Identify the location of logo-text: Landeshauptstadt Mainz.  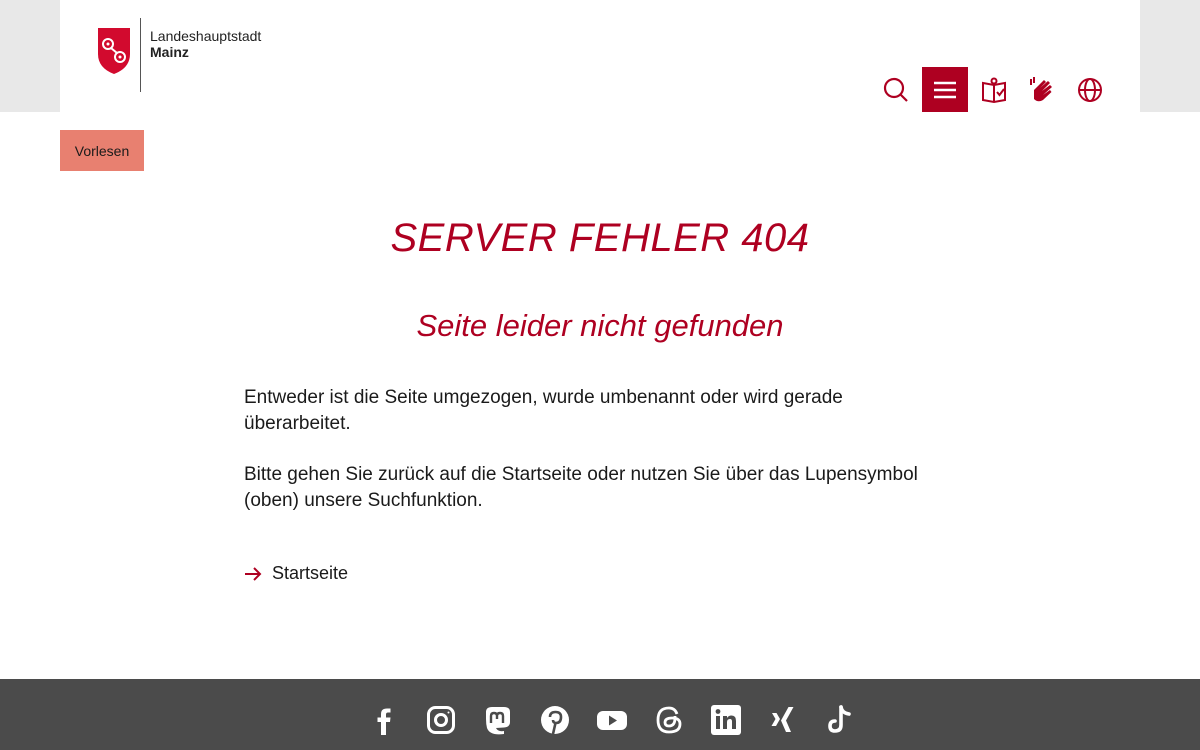
(205, 44).